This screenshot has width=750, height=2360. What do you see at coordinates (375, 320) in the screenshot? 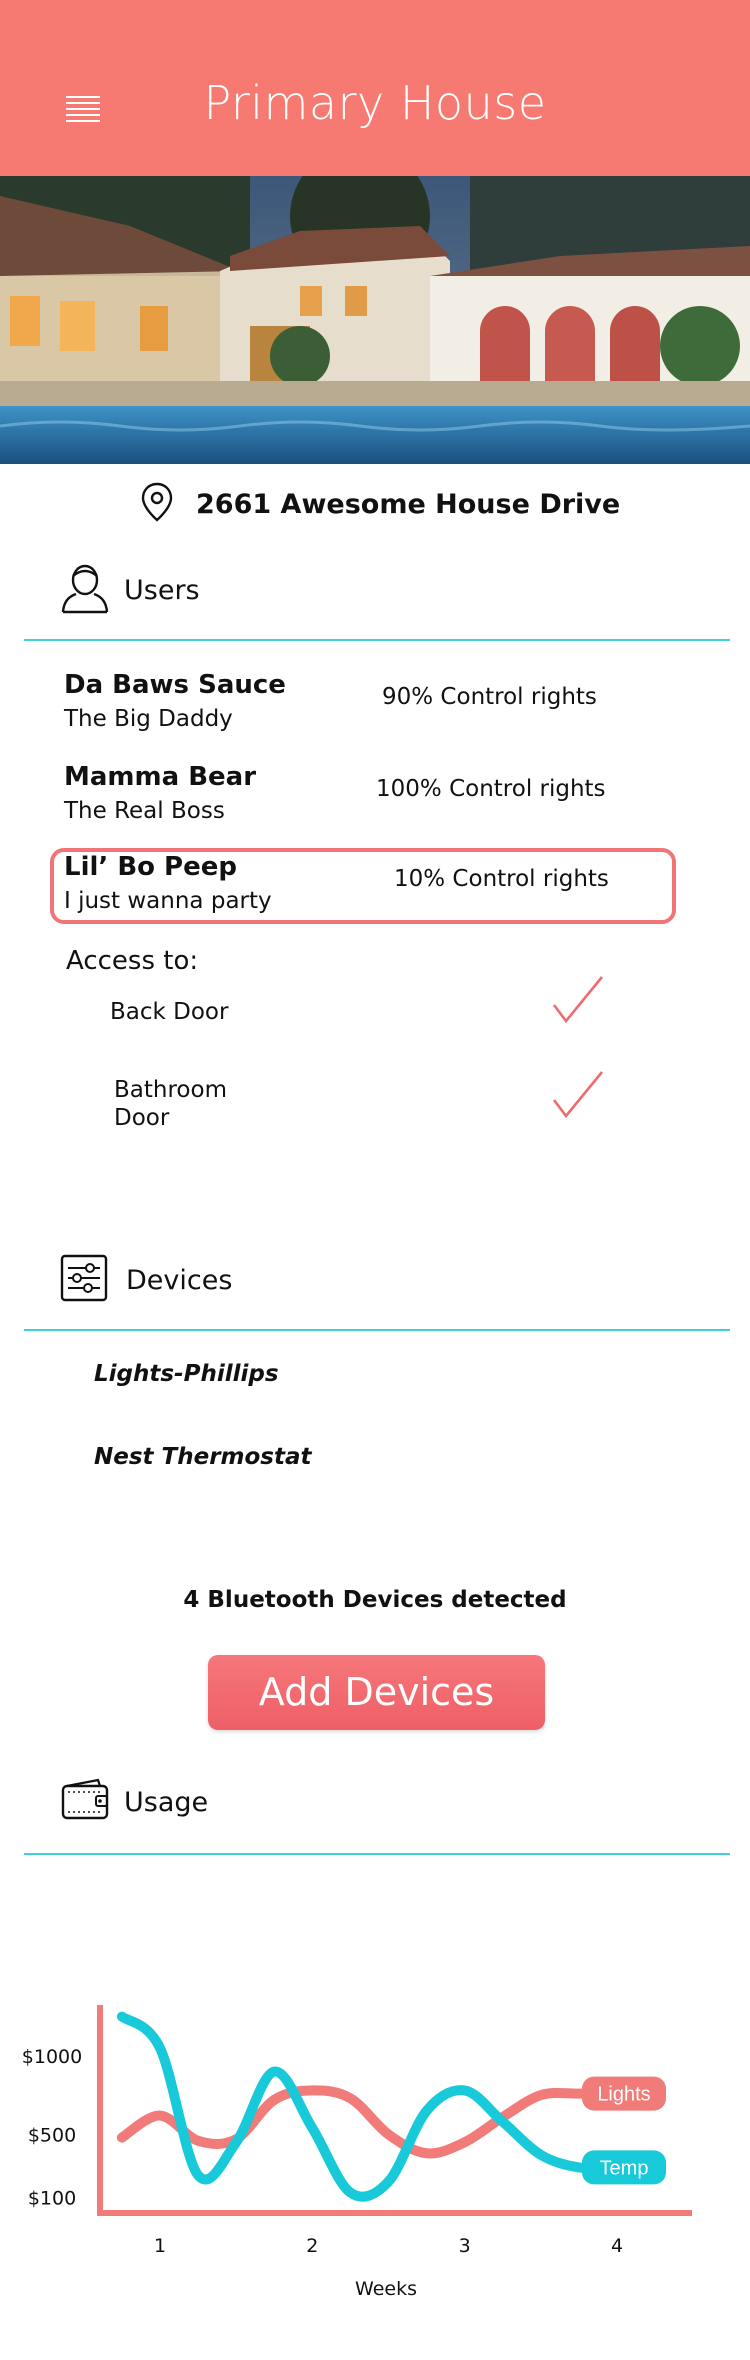
I see `house-photo` at bounding box center [375, 320].